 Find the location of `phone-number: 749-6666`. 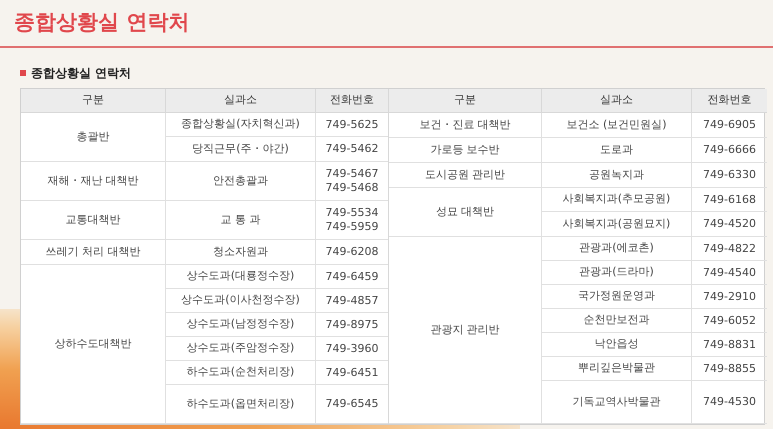

phone-number: 749-6666 is located at coordinates (729, 150).